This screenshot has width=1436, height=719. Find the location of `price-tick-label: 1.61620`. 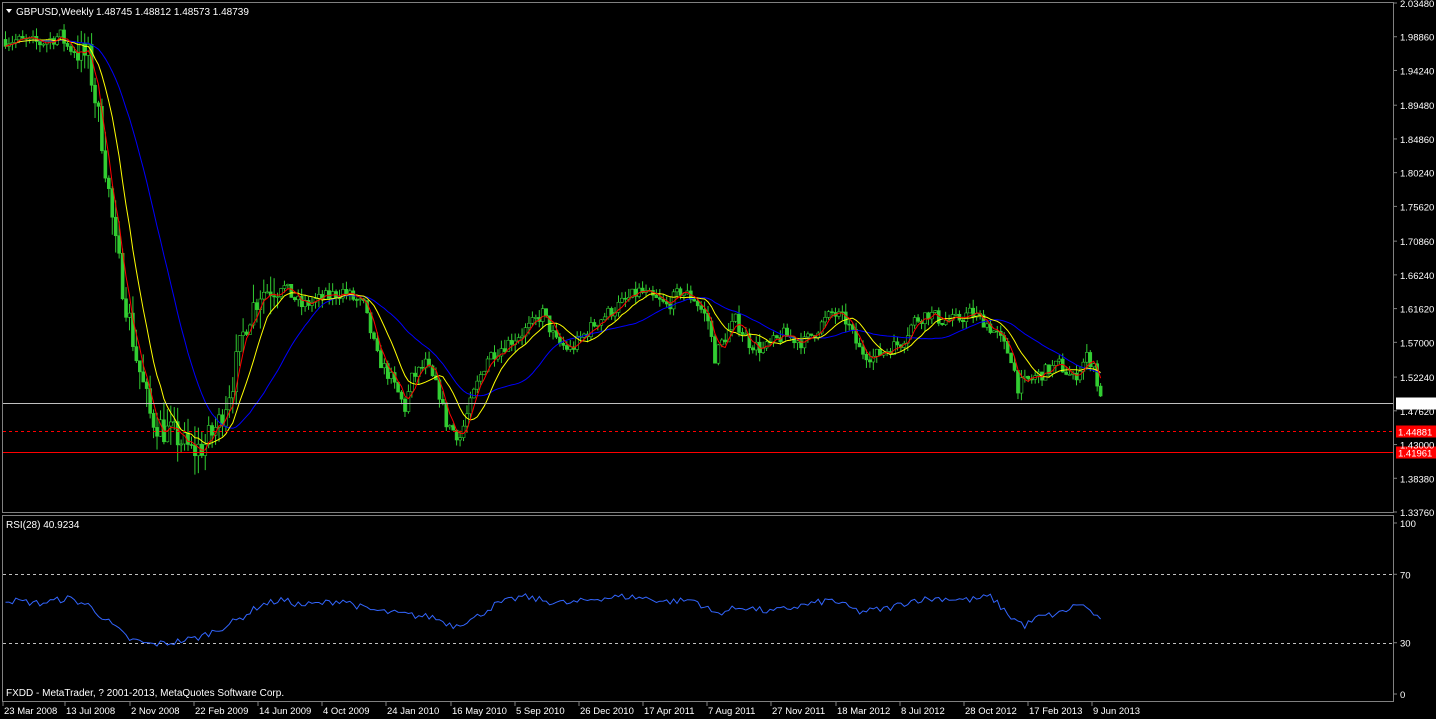

price-tick-label: 1.61620 is located at coordinates (1417, 310).